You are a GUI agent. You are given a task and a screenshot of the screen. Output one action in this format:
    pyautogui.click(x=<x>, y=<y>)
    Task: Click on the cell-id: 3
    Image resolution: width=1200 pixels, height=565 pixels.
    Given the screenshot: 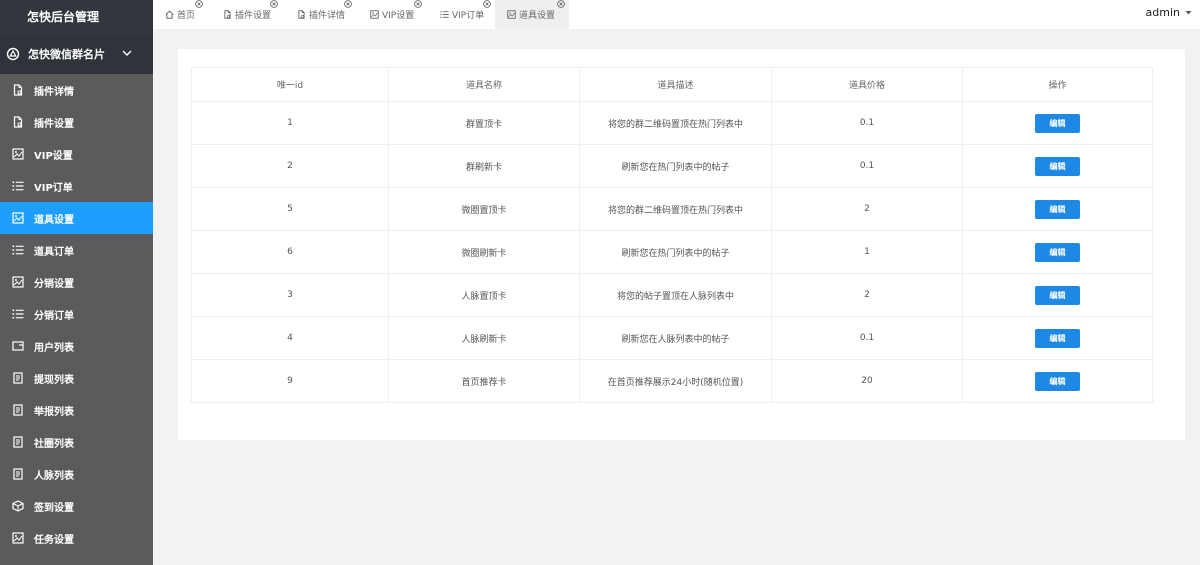 What is the action you would take?
    pyautogui.click(x=290, y=295)
    